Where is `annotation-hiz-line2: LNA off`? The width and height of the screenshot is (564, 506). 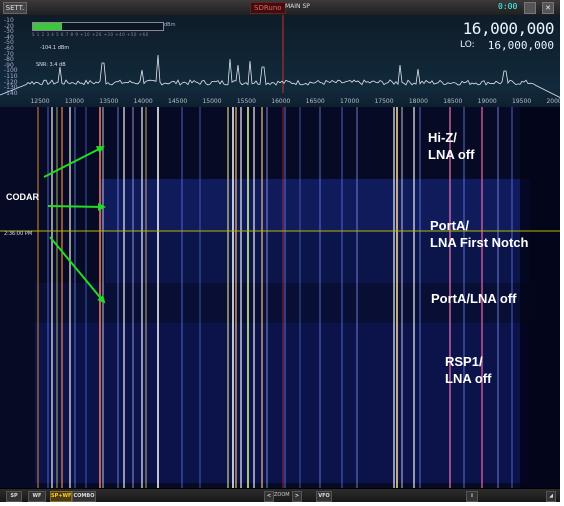
annotation-hiz-line2: LNA off is located at coordinates (451, 154).